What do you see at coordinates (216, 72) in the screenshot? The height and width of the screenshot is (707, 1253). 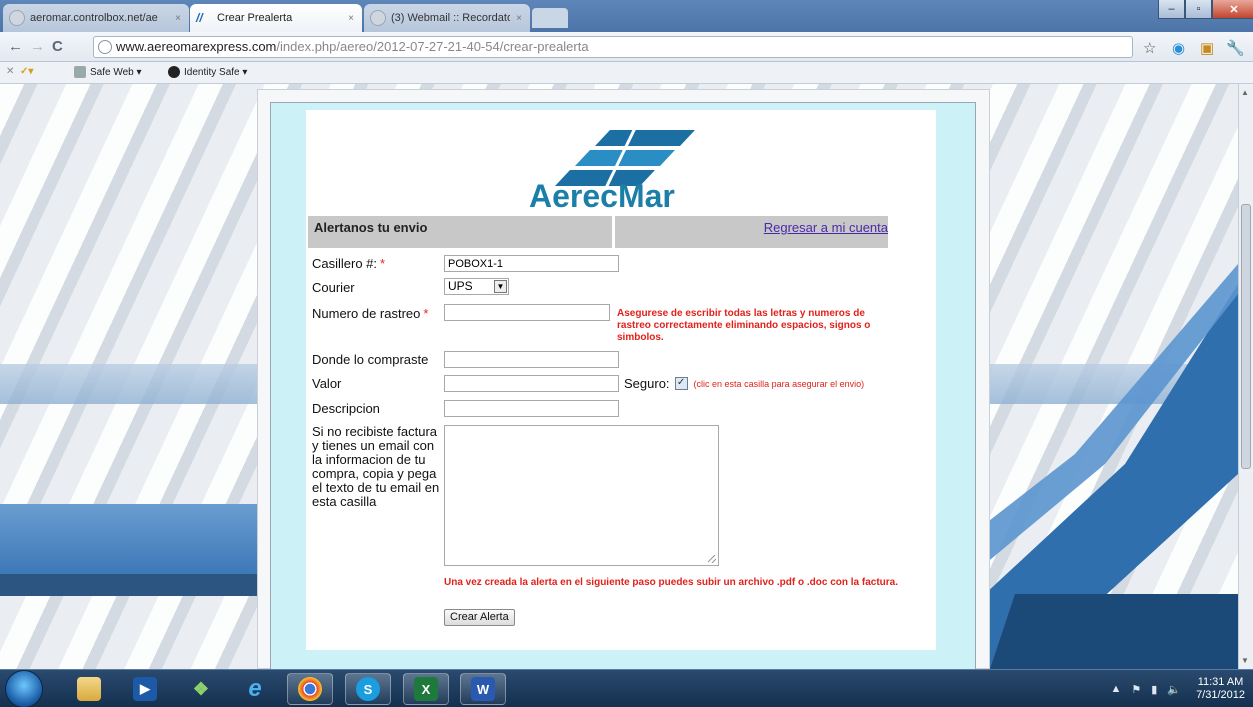 I see `identity-safe-label: Identity Safe ▾` at bounding box center [216, 72].